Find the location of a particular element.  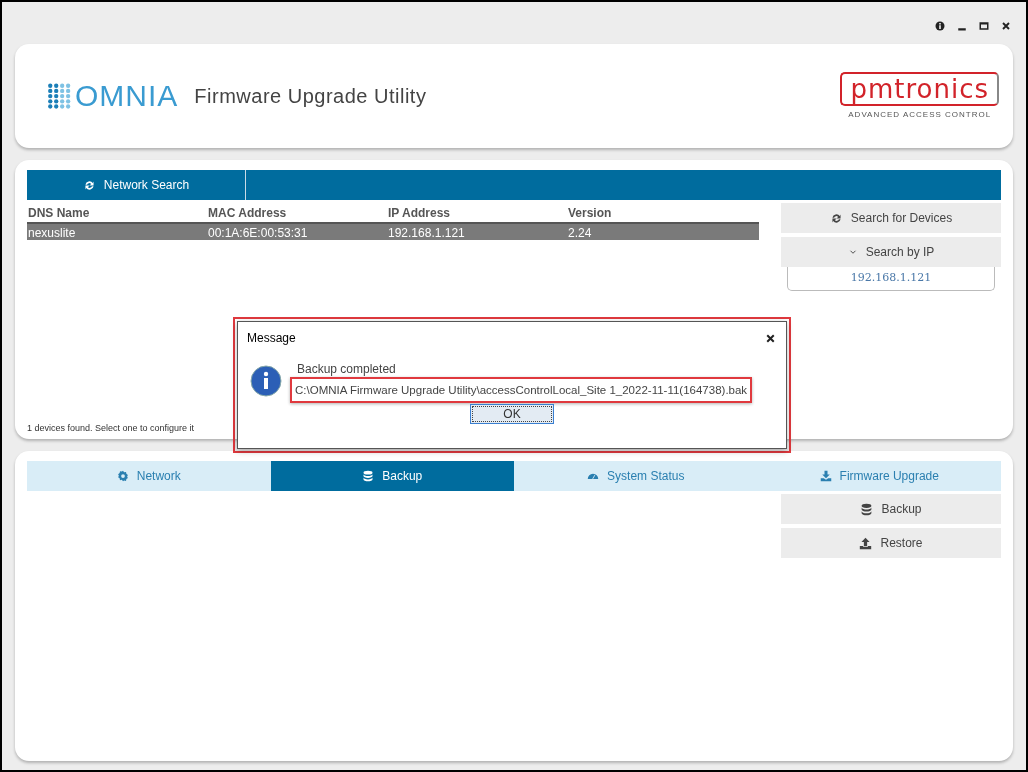

column-header: DNS Name is located at coordinates (59, 213).